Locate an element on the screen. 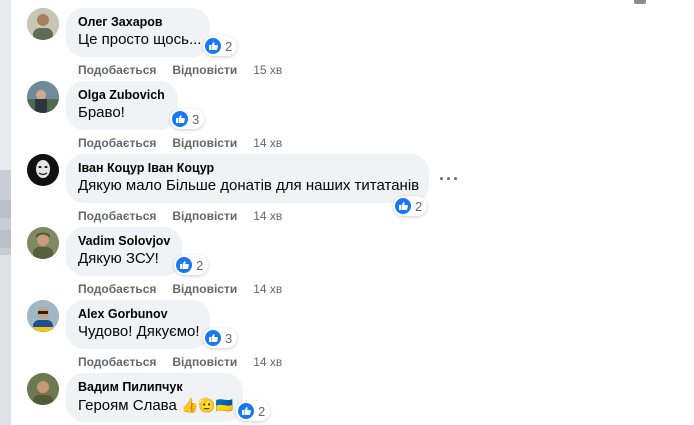  timestamp: 15 хв is located at coordinates (267, 70).